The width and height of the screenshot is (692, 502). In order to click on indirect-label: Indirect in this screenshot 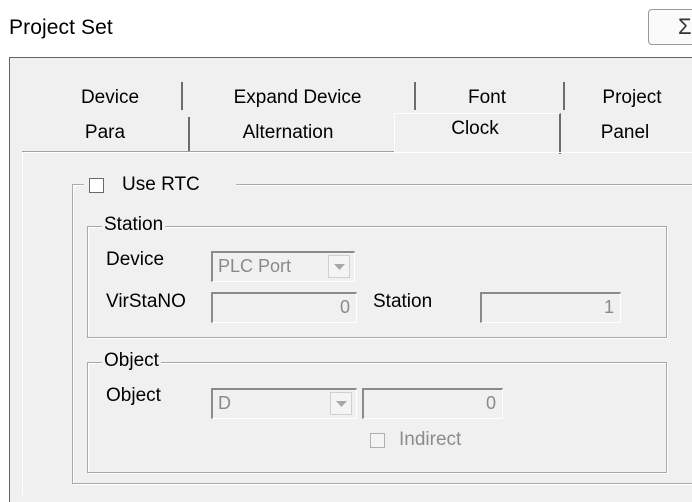, I will do `click(430, 440)`.